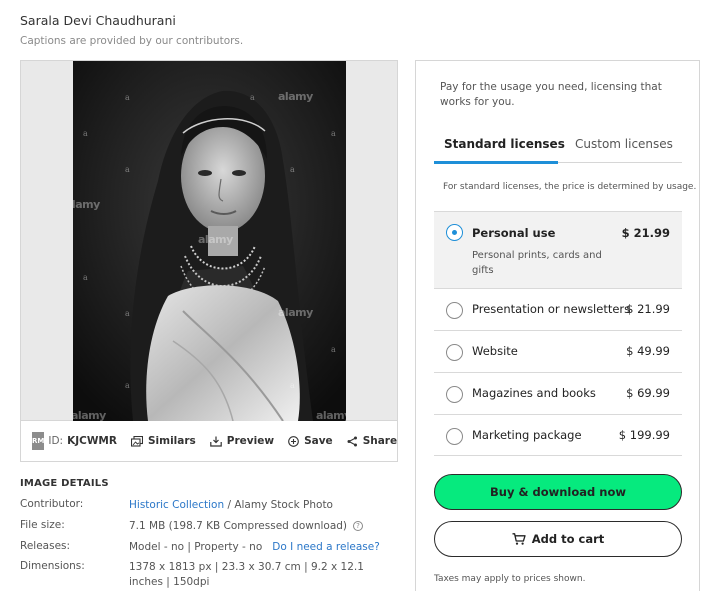 This screenshot has height=591, width=720. I want to click on detail-label: Dimensions:, so click(52, 566).